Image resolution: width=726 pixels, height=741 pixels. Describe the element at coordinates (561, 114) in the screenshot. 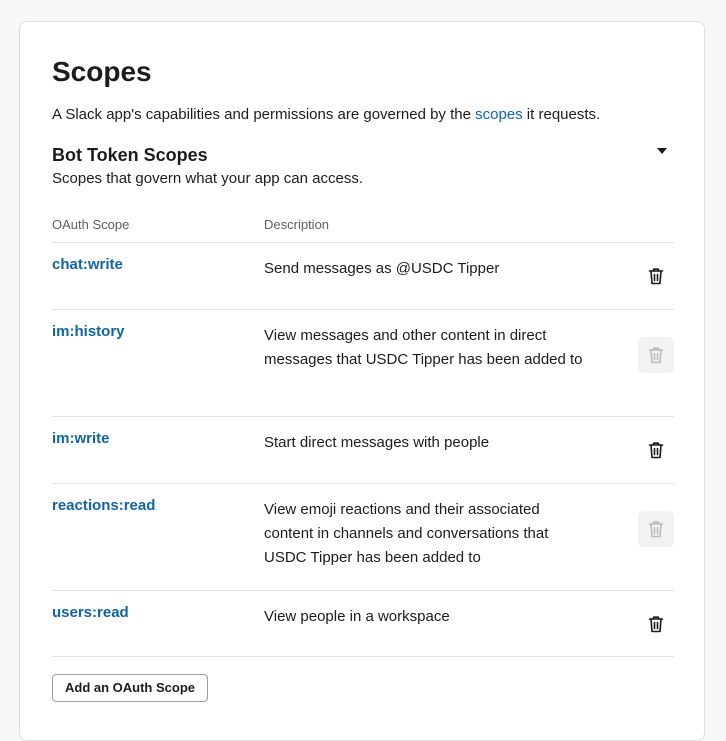

I see `intro-text-after: it requests.` at that location.